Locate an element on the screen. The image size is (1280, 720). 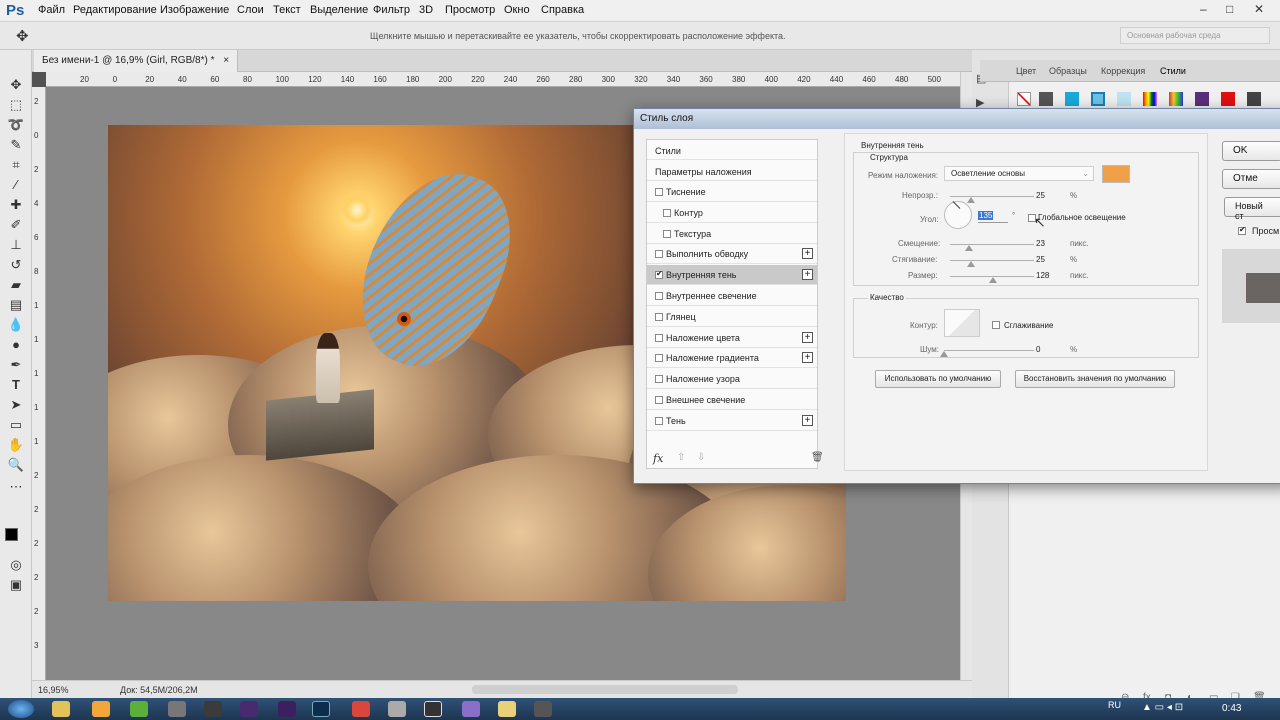
move-tool-icon: ✥ is located at coordinates (22, 36).